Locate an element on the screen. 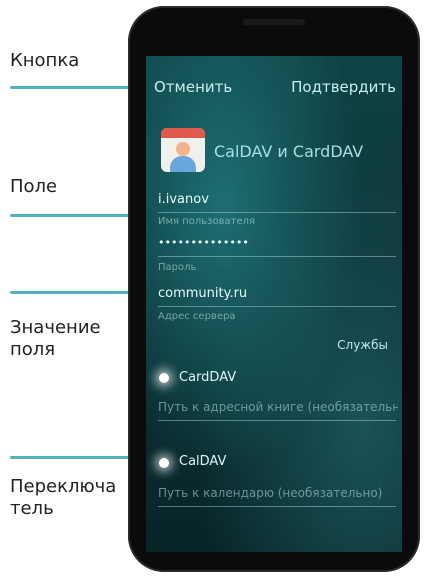  carddav-switch is located at coordinates (164, 378).